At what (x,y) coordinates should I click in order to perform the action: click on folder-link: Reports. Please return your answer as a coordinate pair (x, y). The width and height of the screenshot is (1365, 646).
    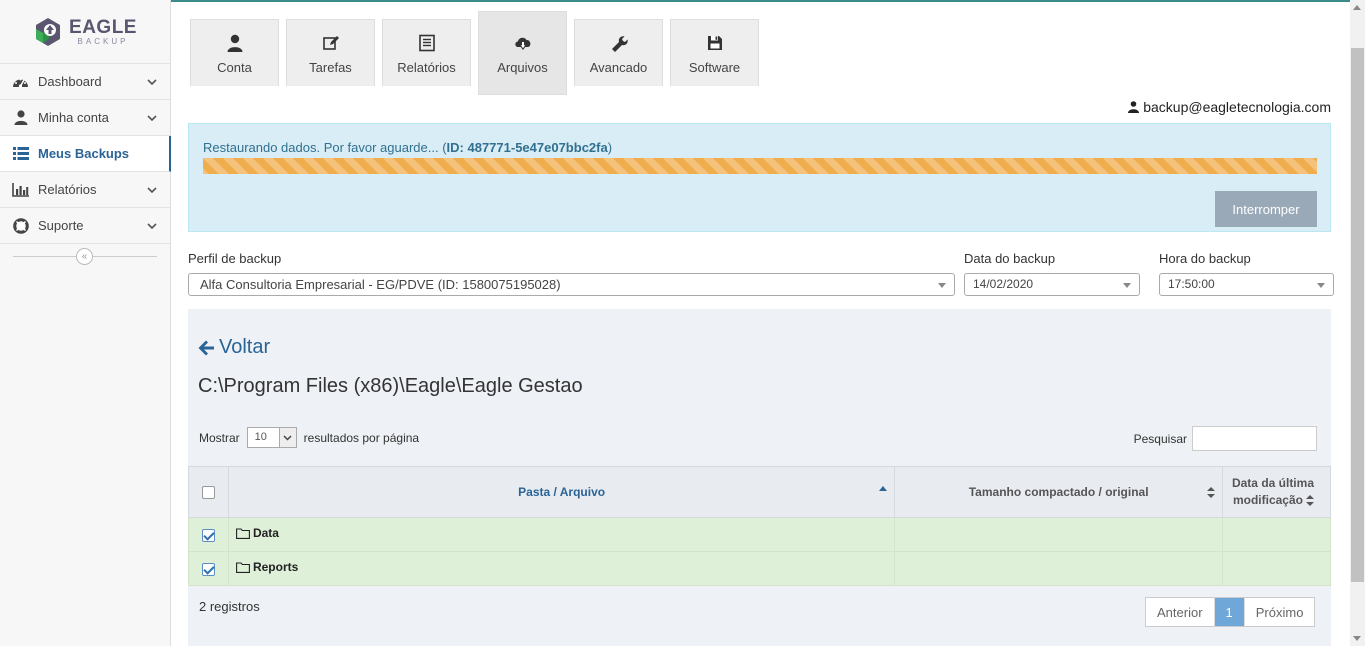
    Looking at the image, I should click on (267, 567).